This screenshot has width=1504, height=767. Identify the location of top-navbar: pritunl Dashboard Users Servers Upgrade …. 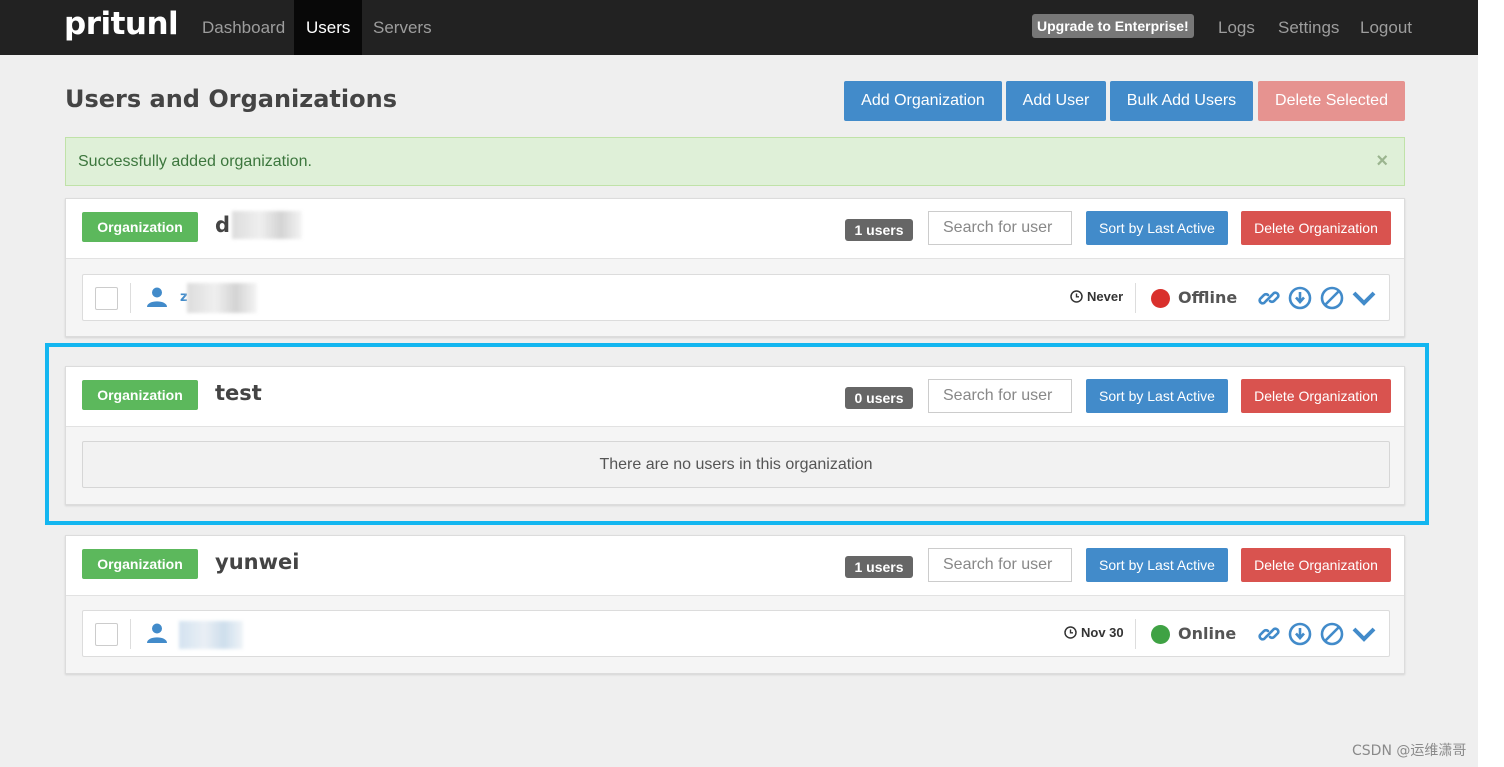
(739, 27).